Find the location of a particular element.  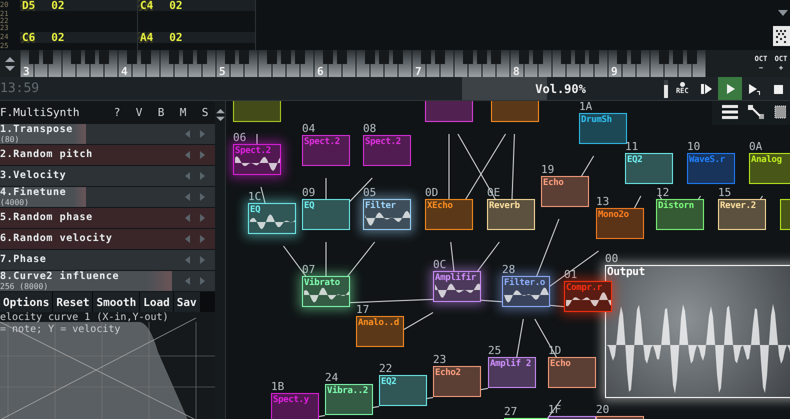

module-node: Analog is located at coordinates (769, 168).